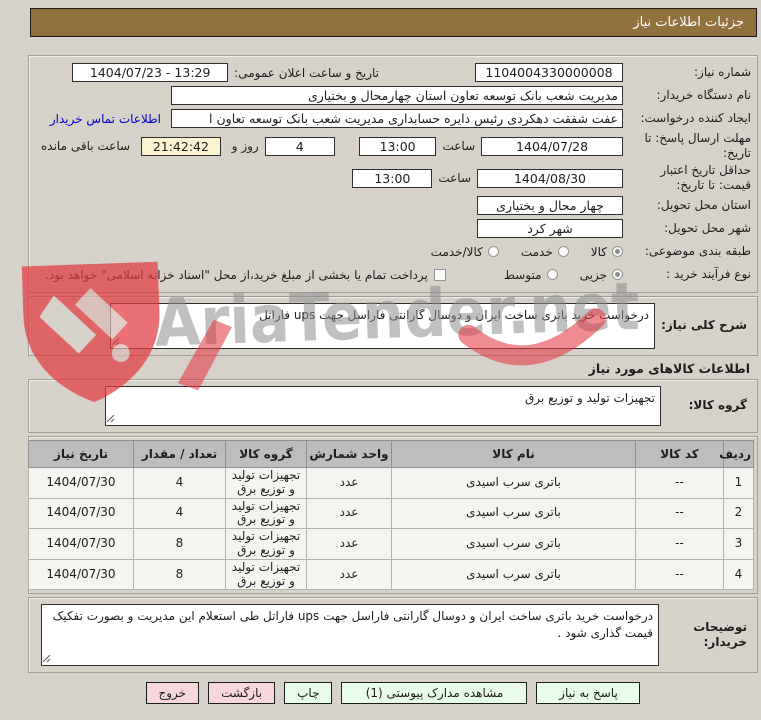  Describe the element at coordinates (266, 454) in the screenshot. I see `col-header-item-group: گروه کالا` at that location.